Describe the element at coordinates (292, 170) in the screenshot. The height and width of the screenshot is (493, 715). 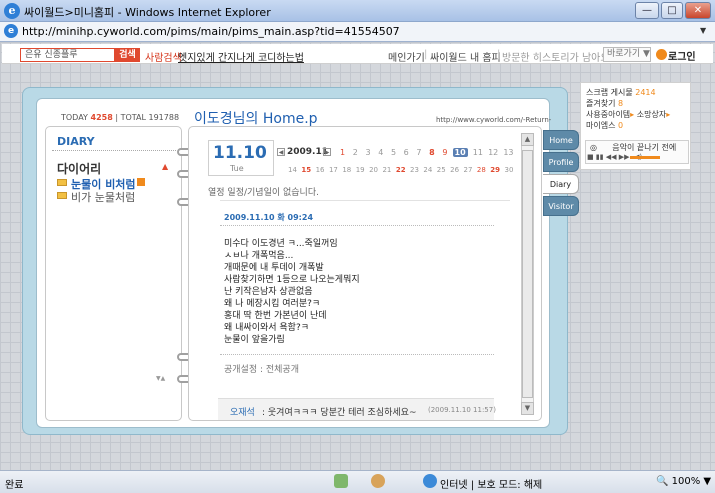
I see `calendar-day: 14` at that location.